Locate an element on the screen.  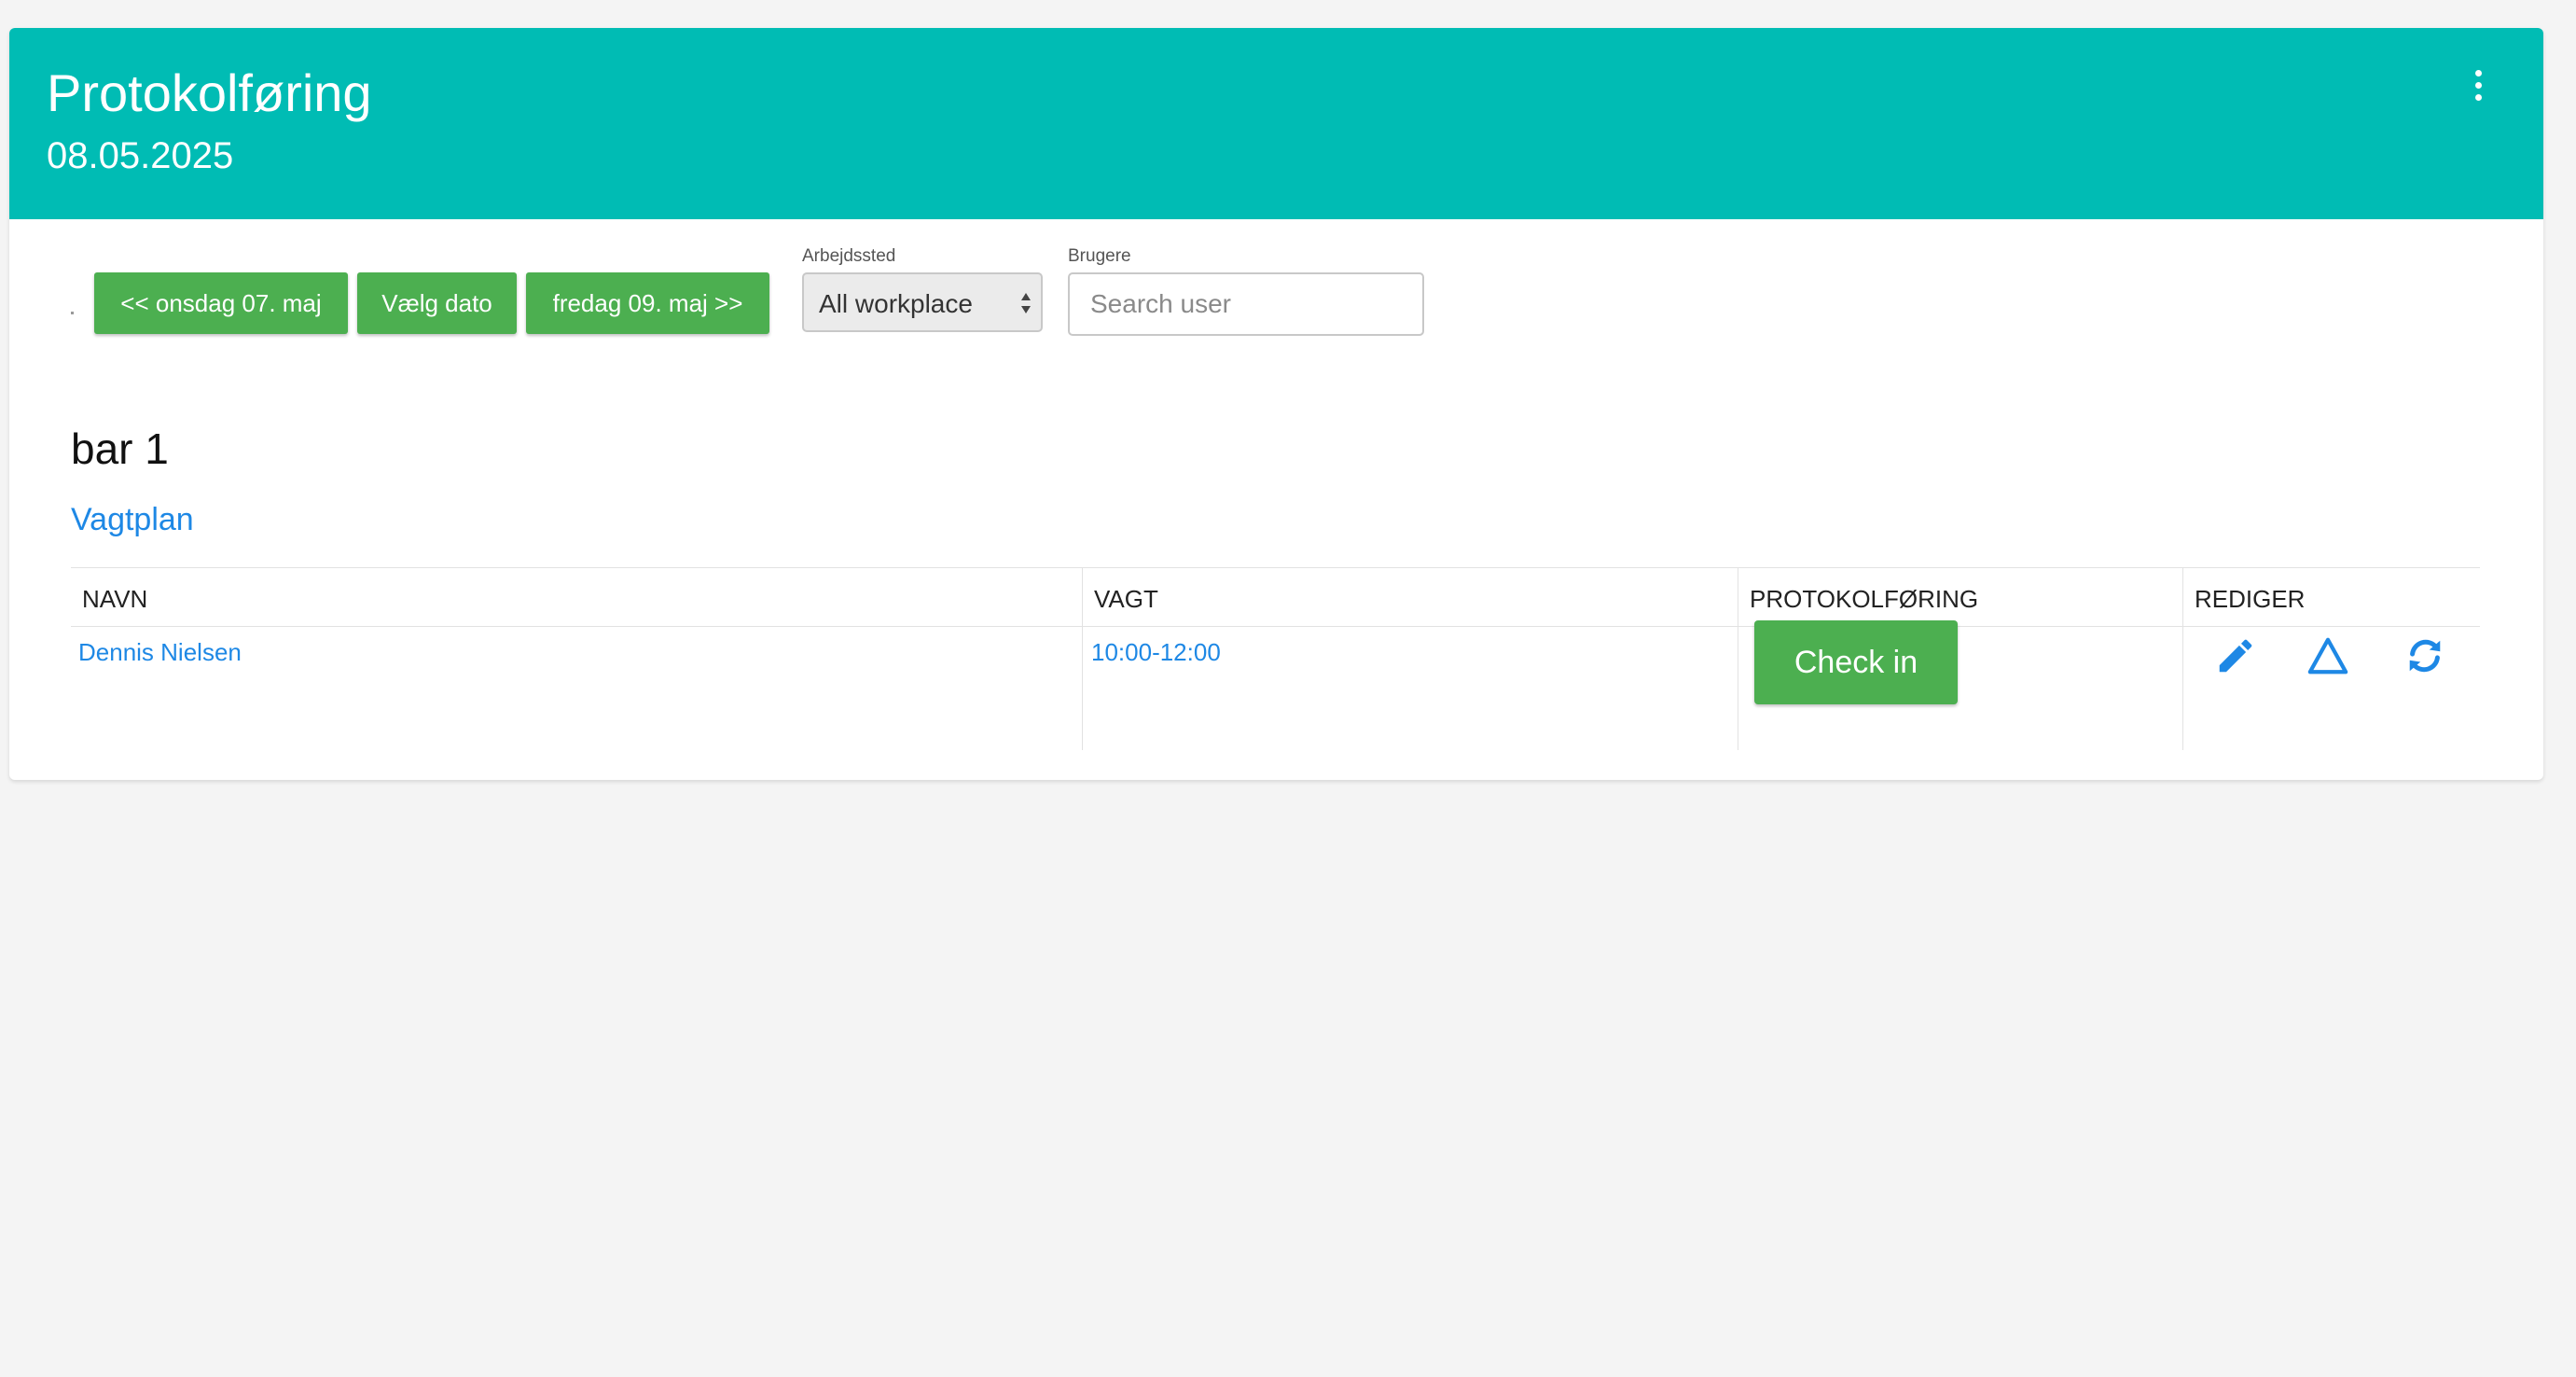
section-title: bar 1 is located at coordinates (120, 449).